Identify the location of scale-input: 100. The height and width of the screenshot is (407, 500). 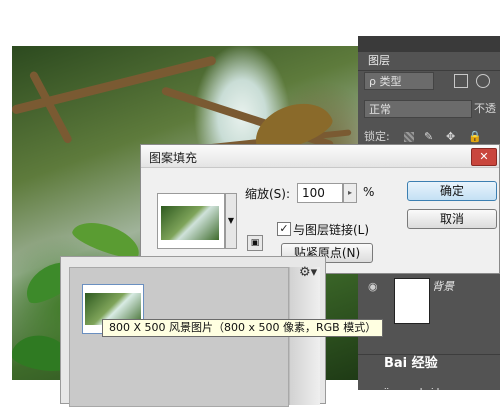
(320, 193).